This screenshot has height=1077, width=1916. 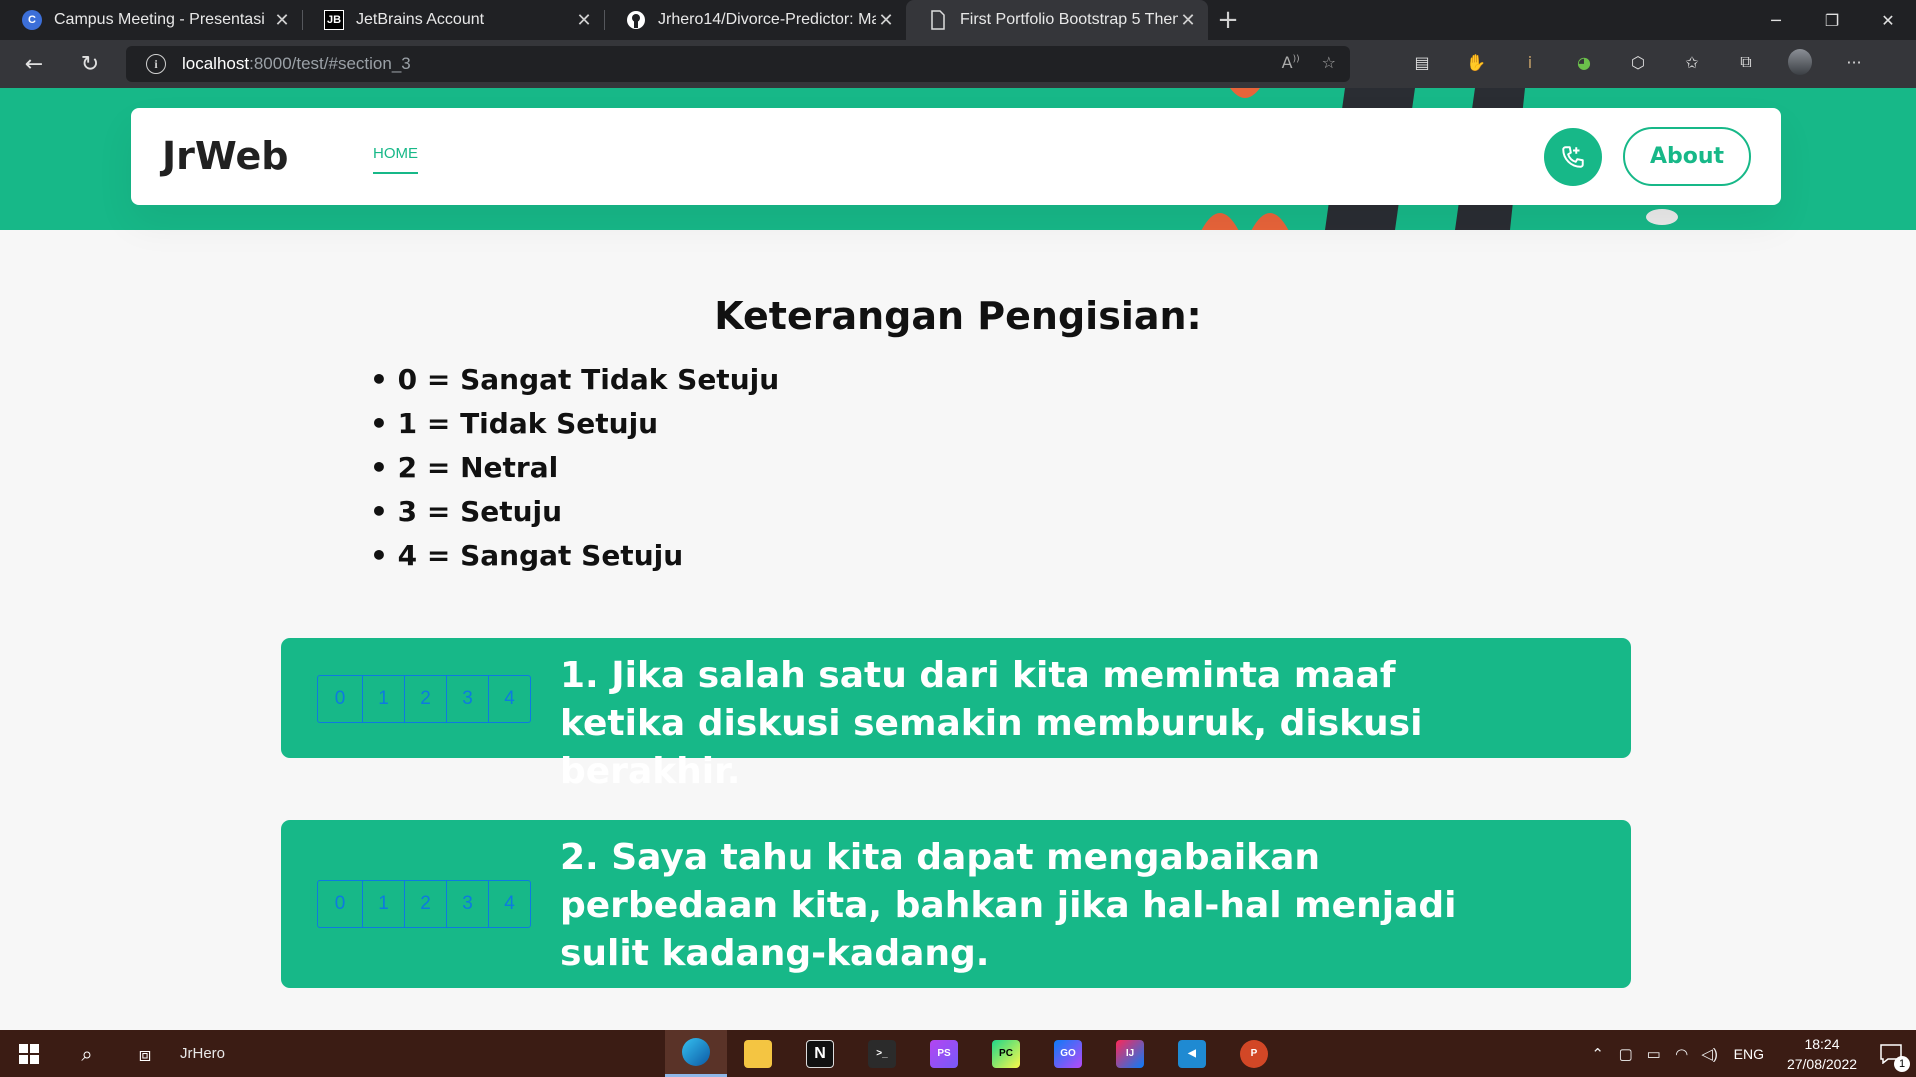 I want to click on section-title: Keterangan Pengisian:, so click(x=958, y=316).